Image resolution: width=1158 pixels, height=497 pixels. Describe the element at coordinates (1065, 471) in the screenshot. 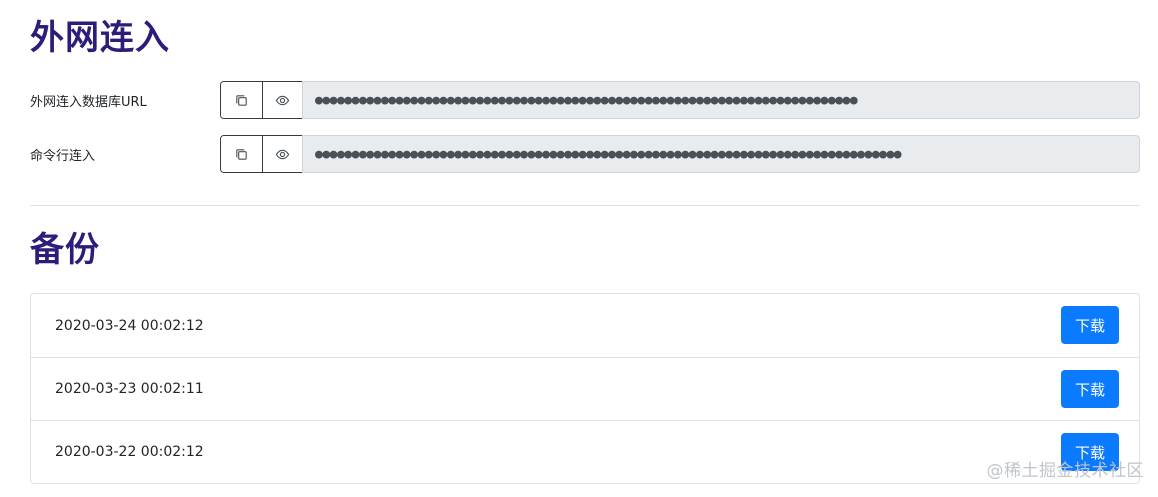

I see `watermark: @稀土掘金技术社区` at that location.